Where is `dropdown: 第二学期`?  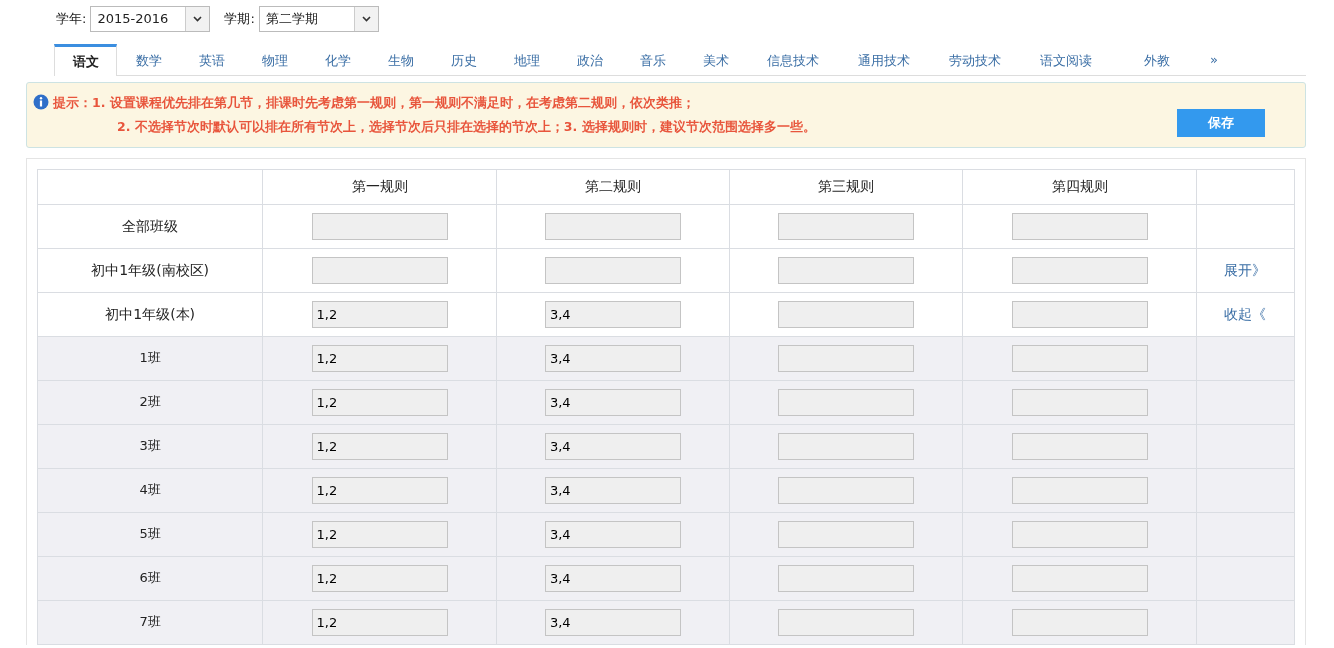
dropdown: 第二学期 is located at coordinates (318, 19).